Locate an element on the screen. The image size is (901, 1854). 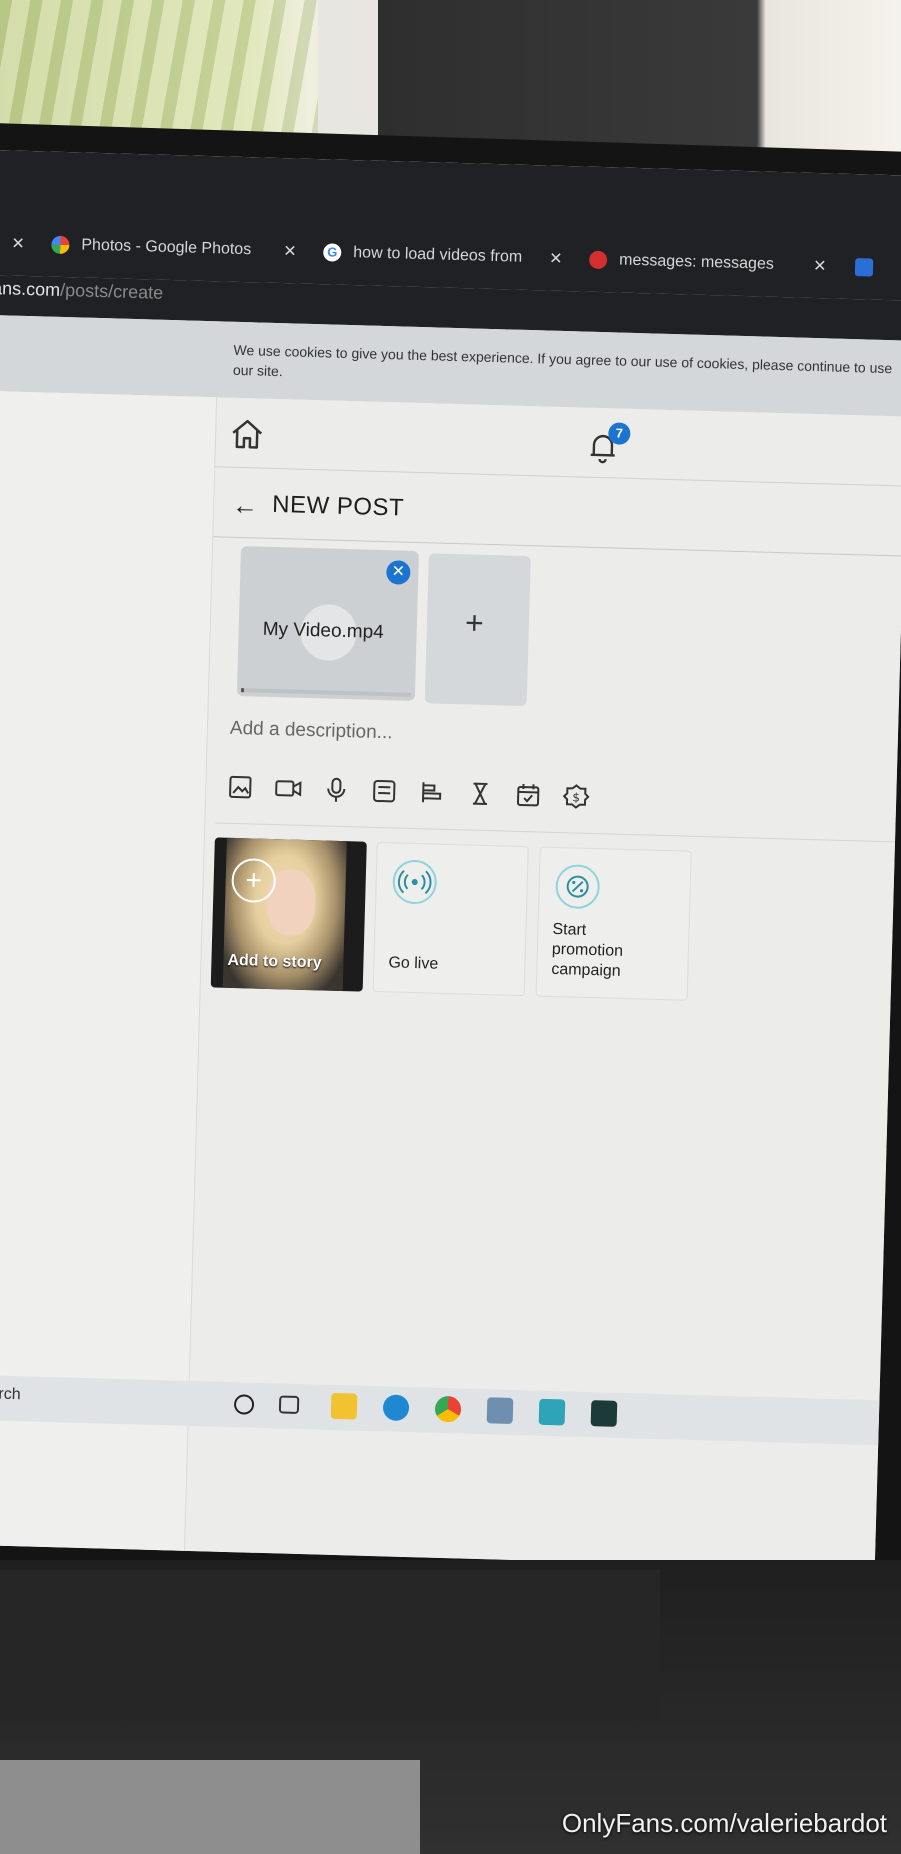
media-filename: My Video.mp4 is located at coordinates (323, 631).